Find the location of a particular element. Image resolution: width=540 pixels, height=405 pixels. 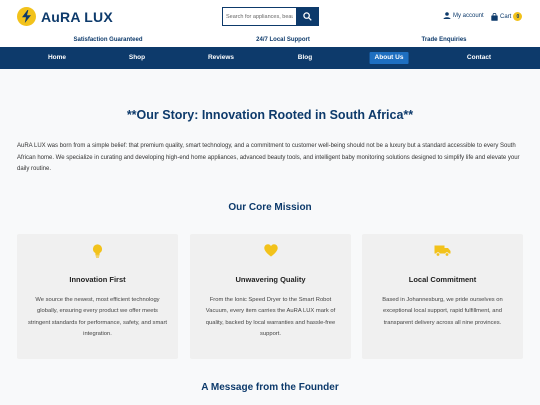

account-label: My account is located at coordinates (468, 15).